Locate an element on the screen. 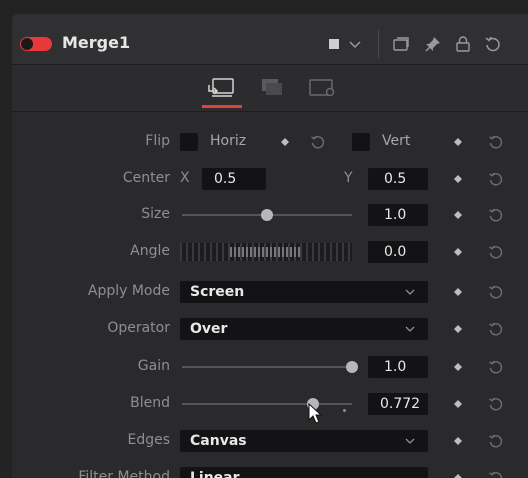  center-y-label: Y is located at coordinates (348, 178).